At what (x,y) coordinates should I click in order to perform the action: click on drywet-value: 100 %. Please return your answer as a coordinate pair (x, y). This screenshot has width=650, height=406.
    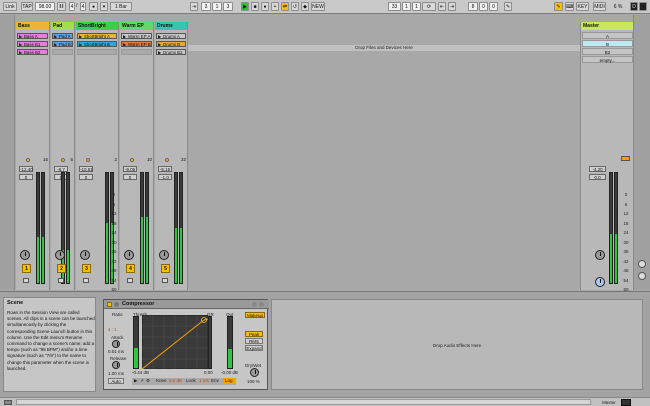
    Looking at the image, I should click on (253, 381).